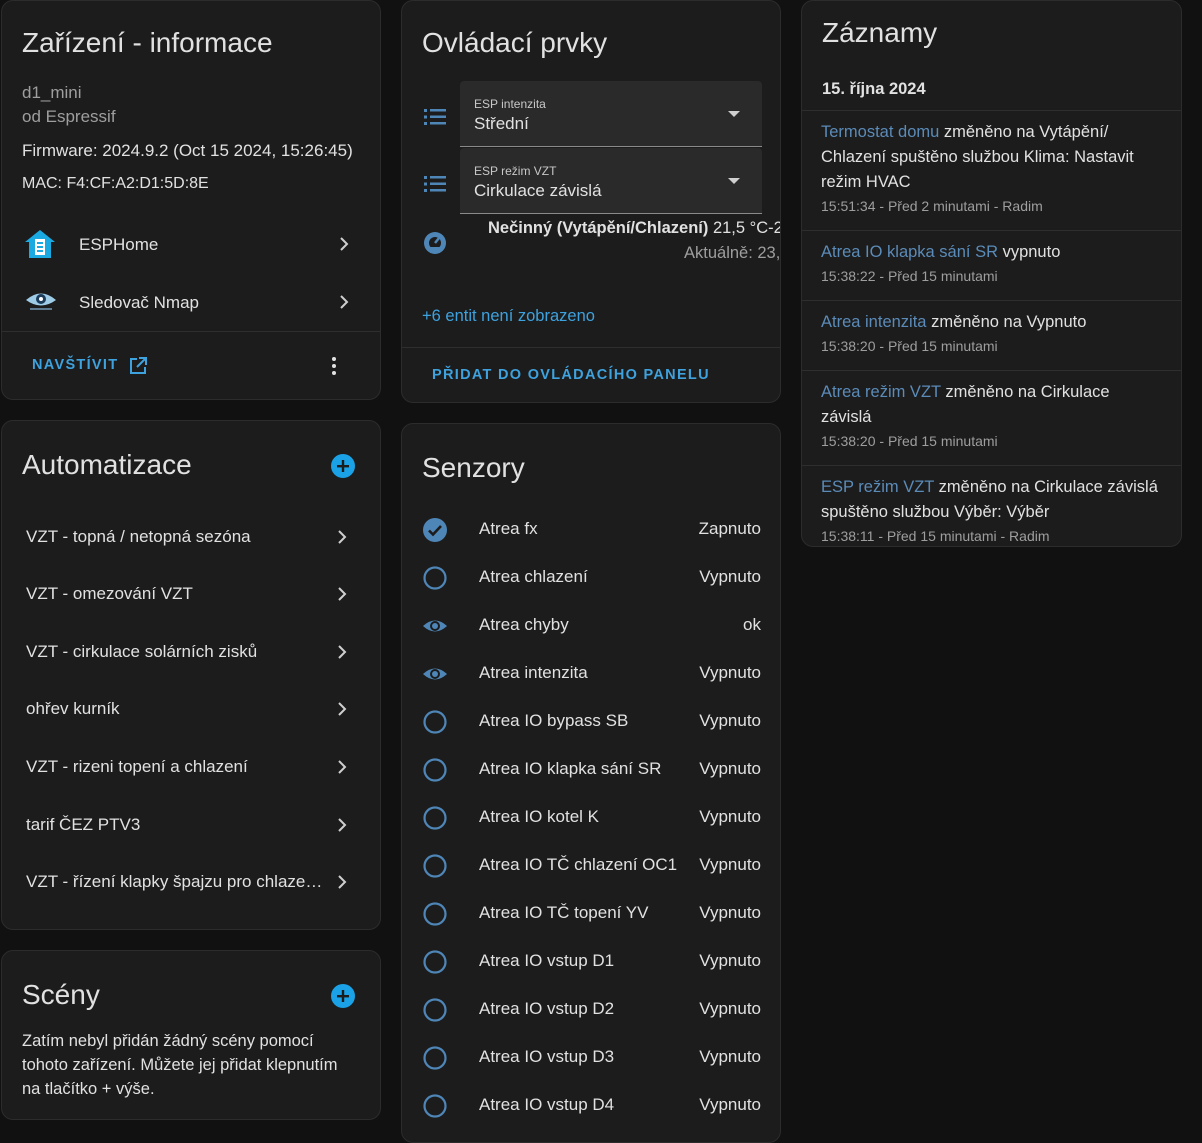 The height and width of the screenshot is (1143, 1202). I want to click on sensor-name: Atrea IO vstup D3, so click(547, 1056).